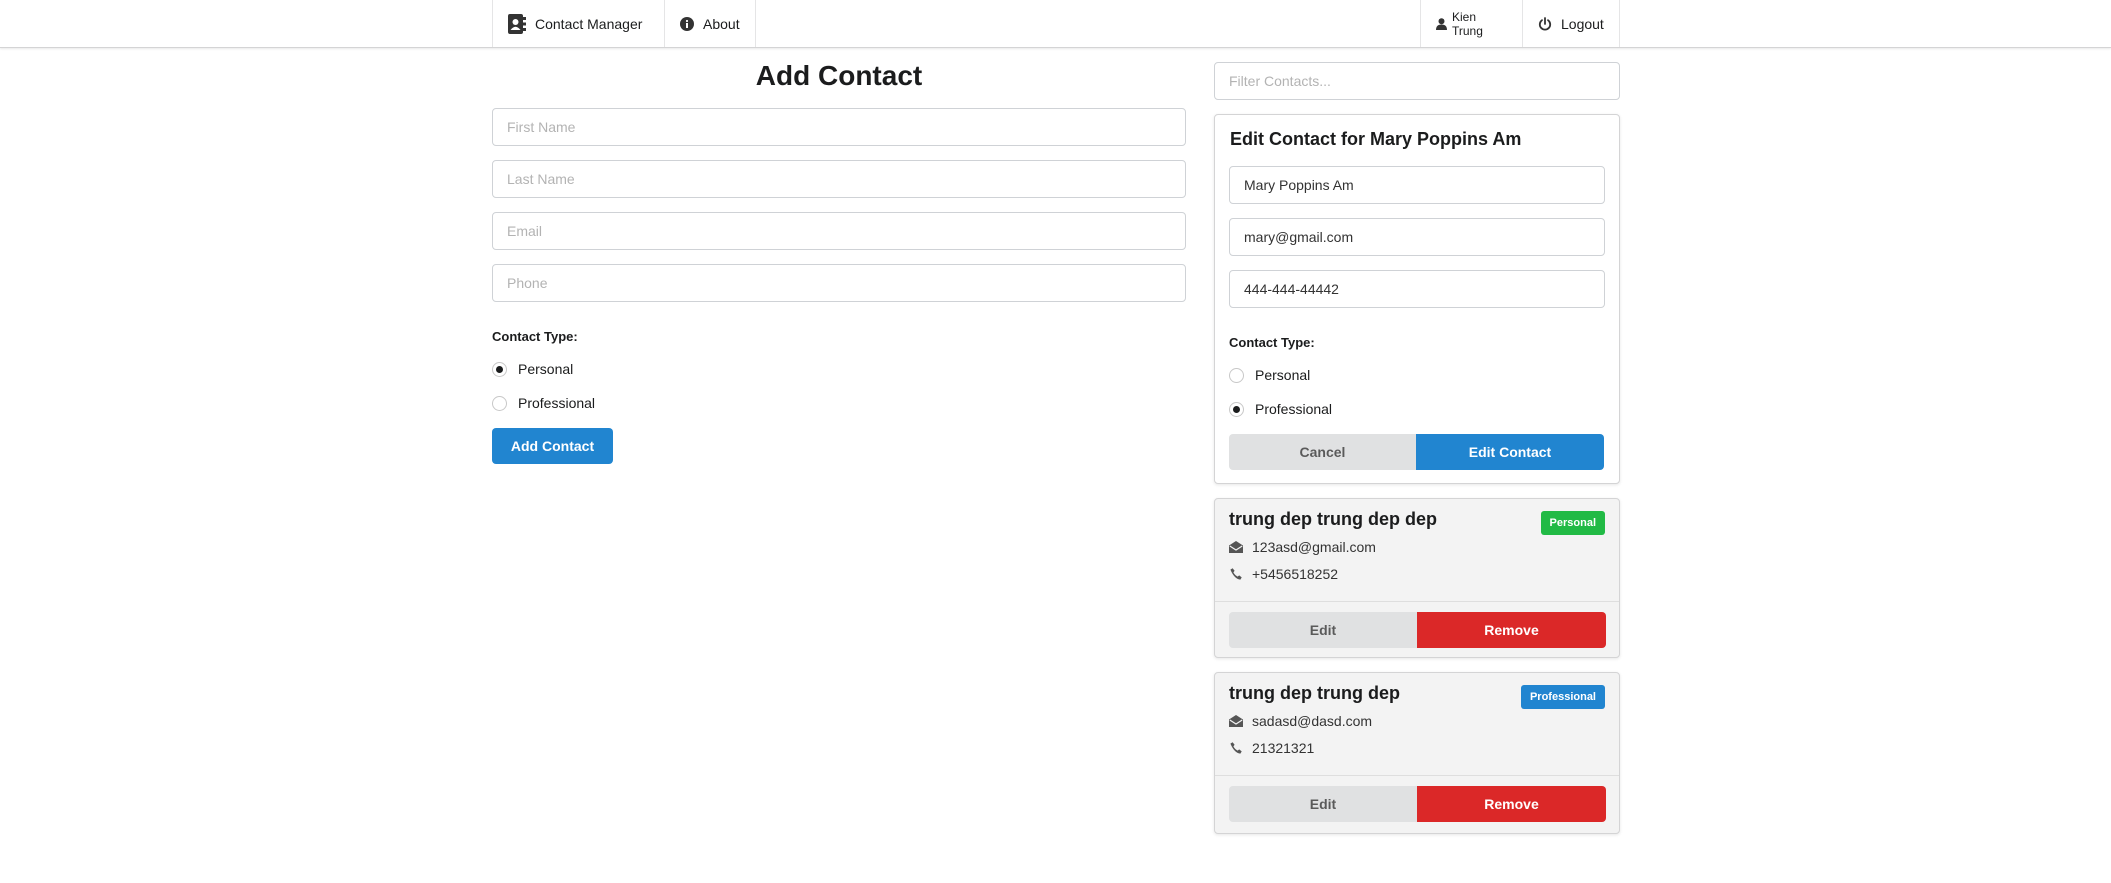 The image size is (2111, 883). I want to click on contact-phone: 21321321, so click(1283, 748).